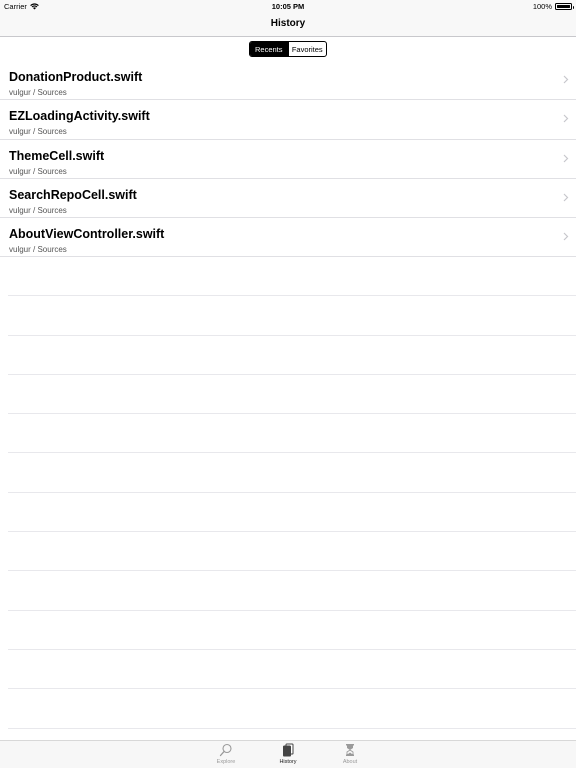  What do you see at coordinates (288, 120) in the screenshot?
I see `list-item: EZLoadingActivity.swift vulgur / Sources` at bounding box center [288, 120].